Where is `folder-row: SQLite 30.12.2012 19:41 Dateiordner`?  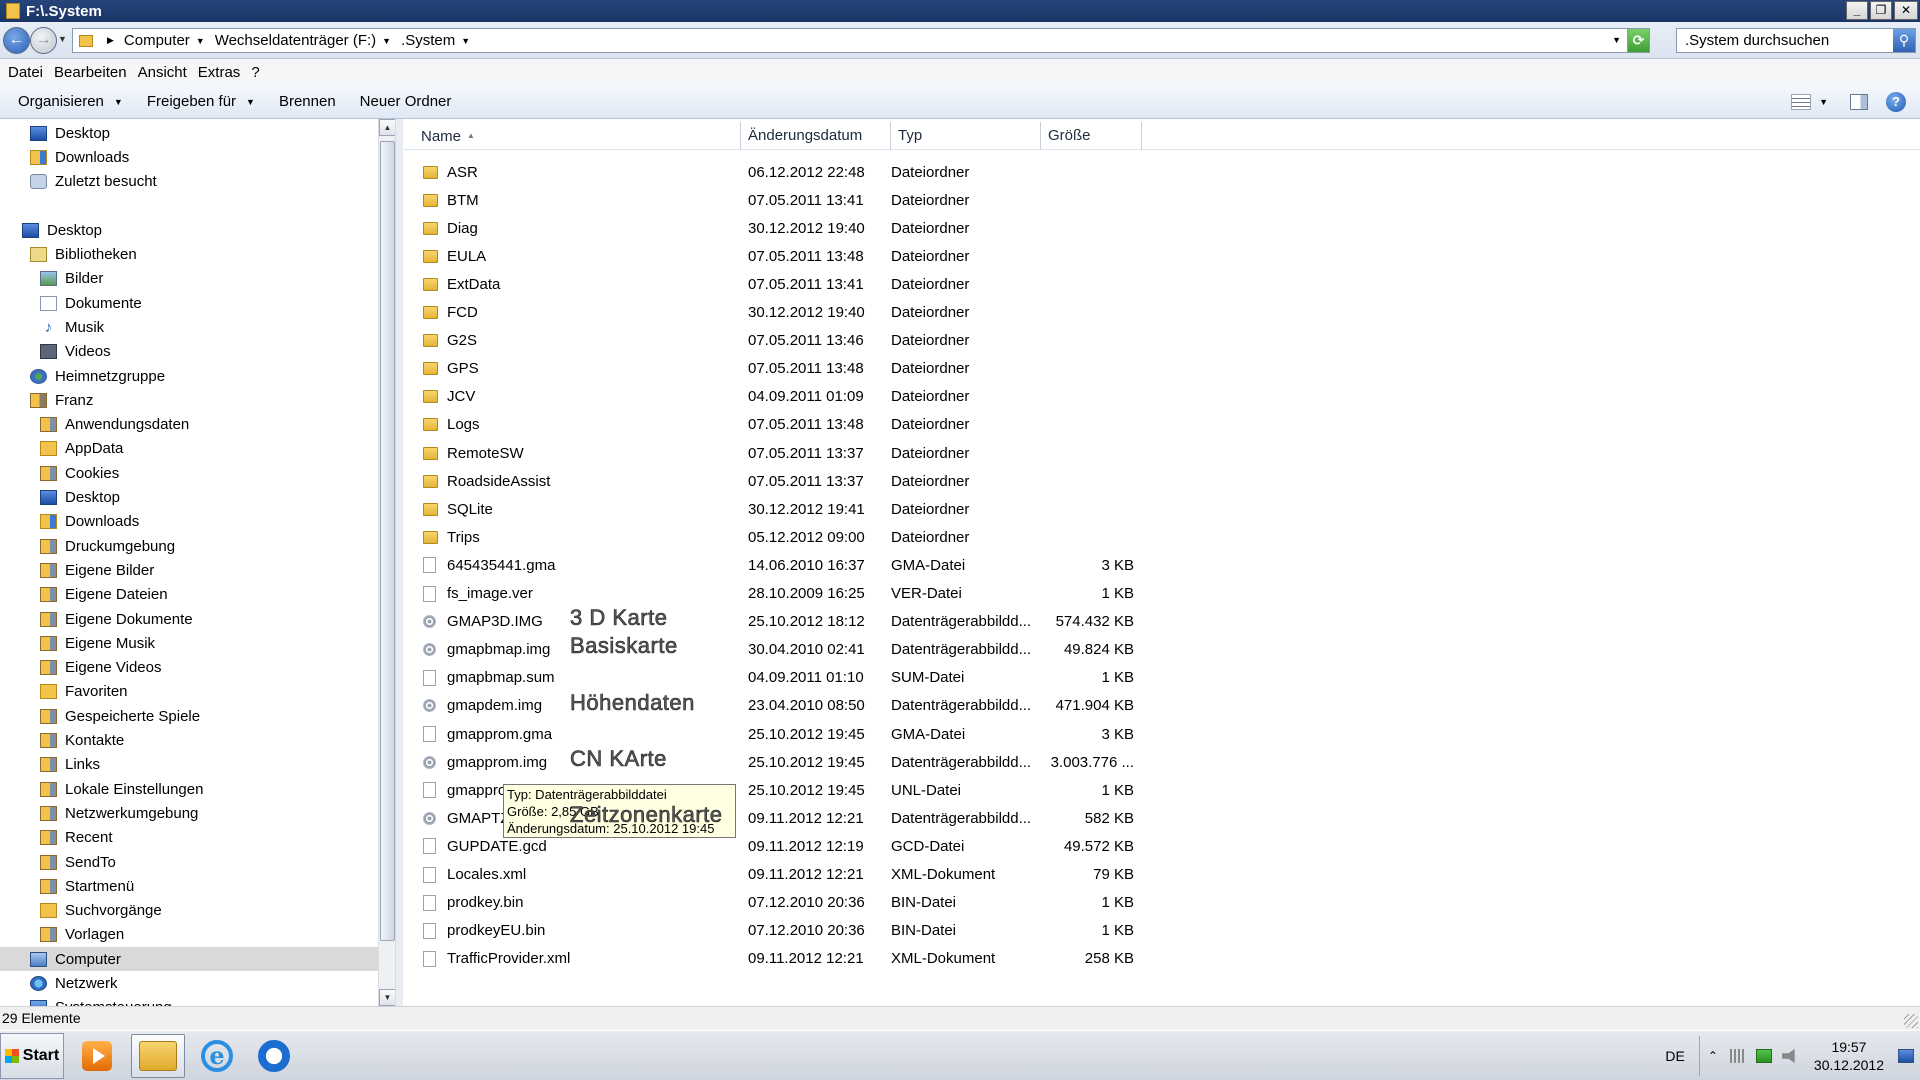 folder-row: SQLite 30.12.2012 19:41 Dateiordner is located at coordinates (1161, 509).